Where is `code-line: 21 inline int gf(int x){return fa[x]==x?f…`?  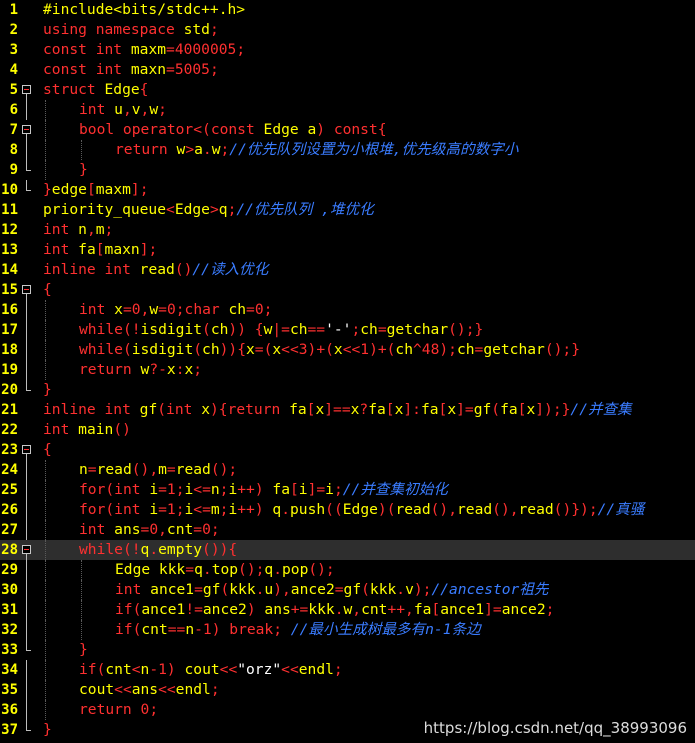 code-line: 21 inline int gf(int x){return fa[x]==x?f… is located at coordinates (347, 410).